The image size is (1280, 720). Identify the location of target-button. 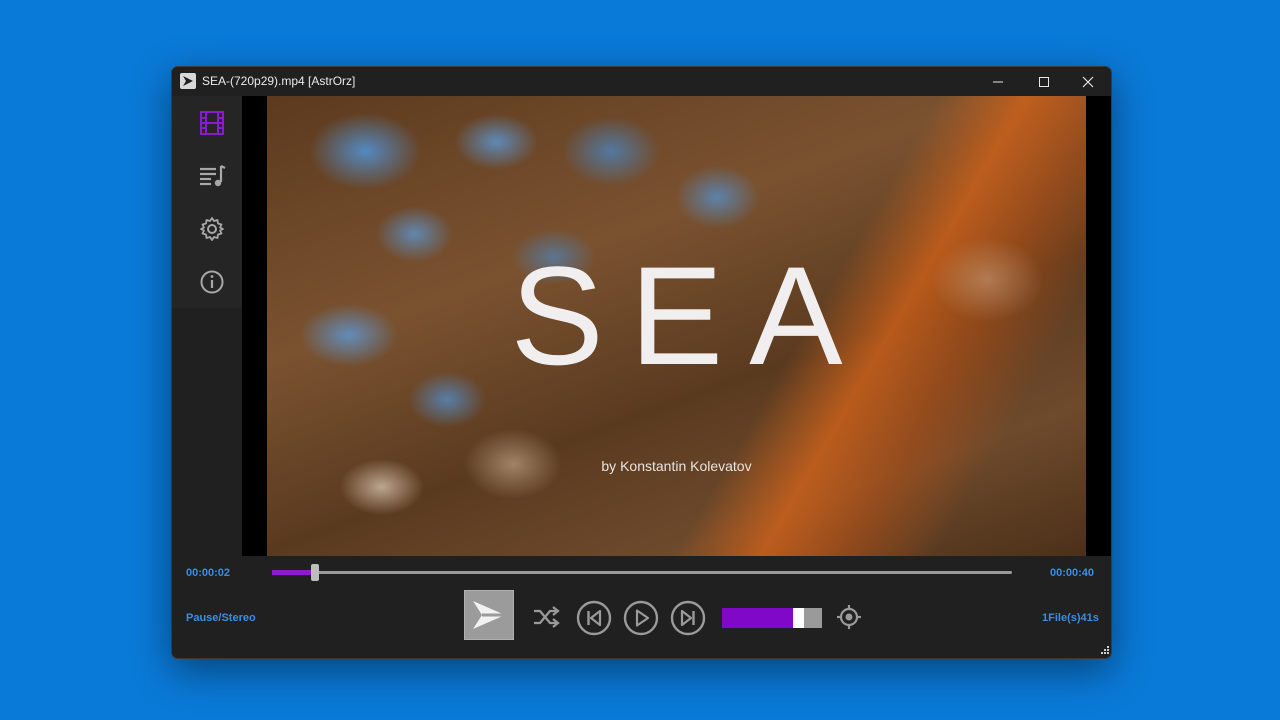
(849, 617).